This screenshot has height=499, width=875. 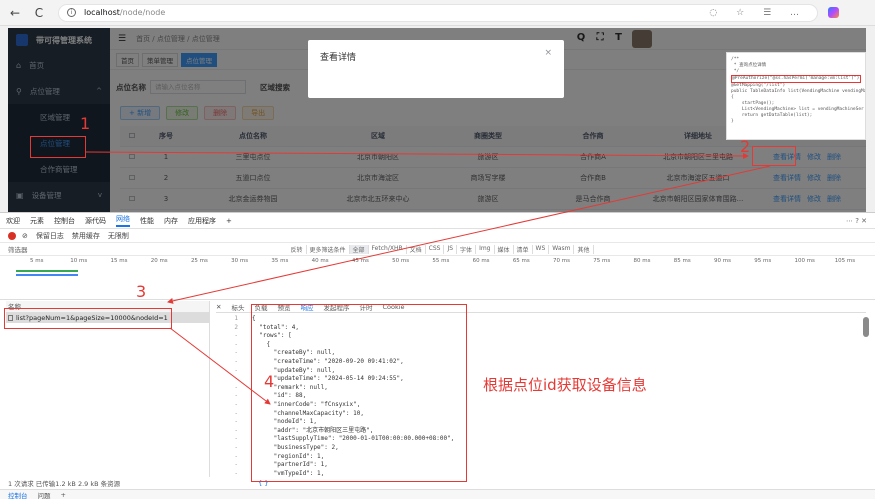 What do you see at coordinates (521, 261) in the screenshot?
I see `timeline-tick: 65 ms` at bounding box center [521, 261].